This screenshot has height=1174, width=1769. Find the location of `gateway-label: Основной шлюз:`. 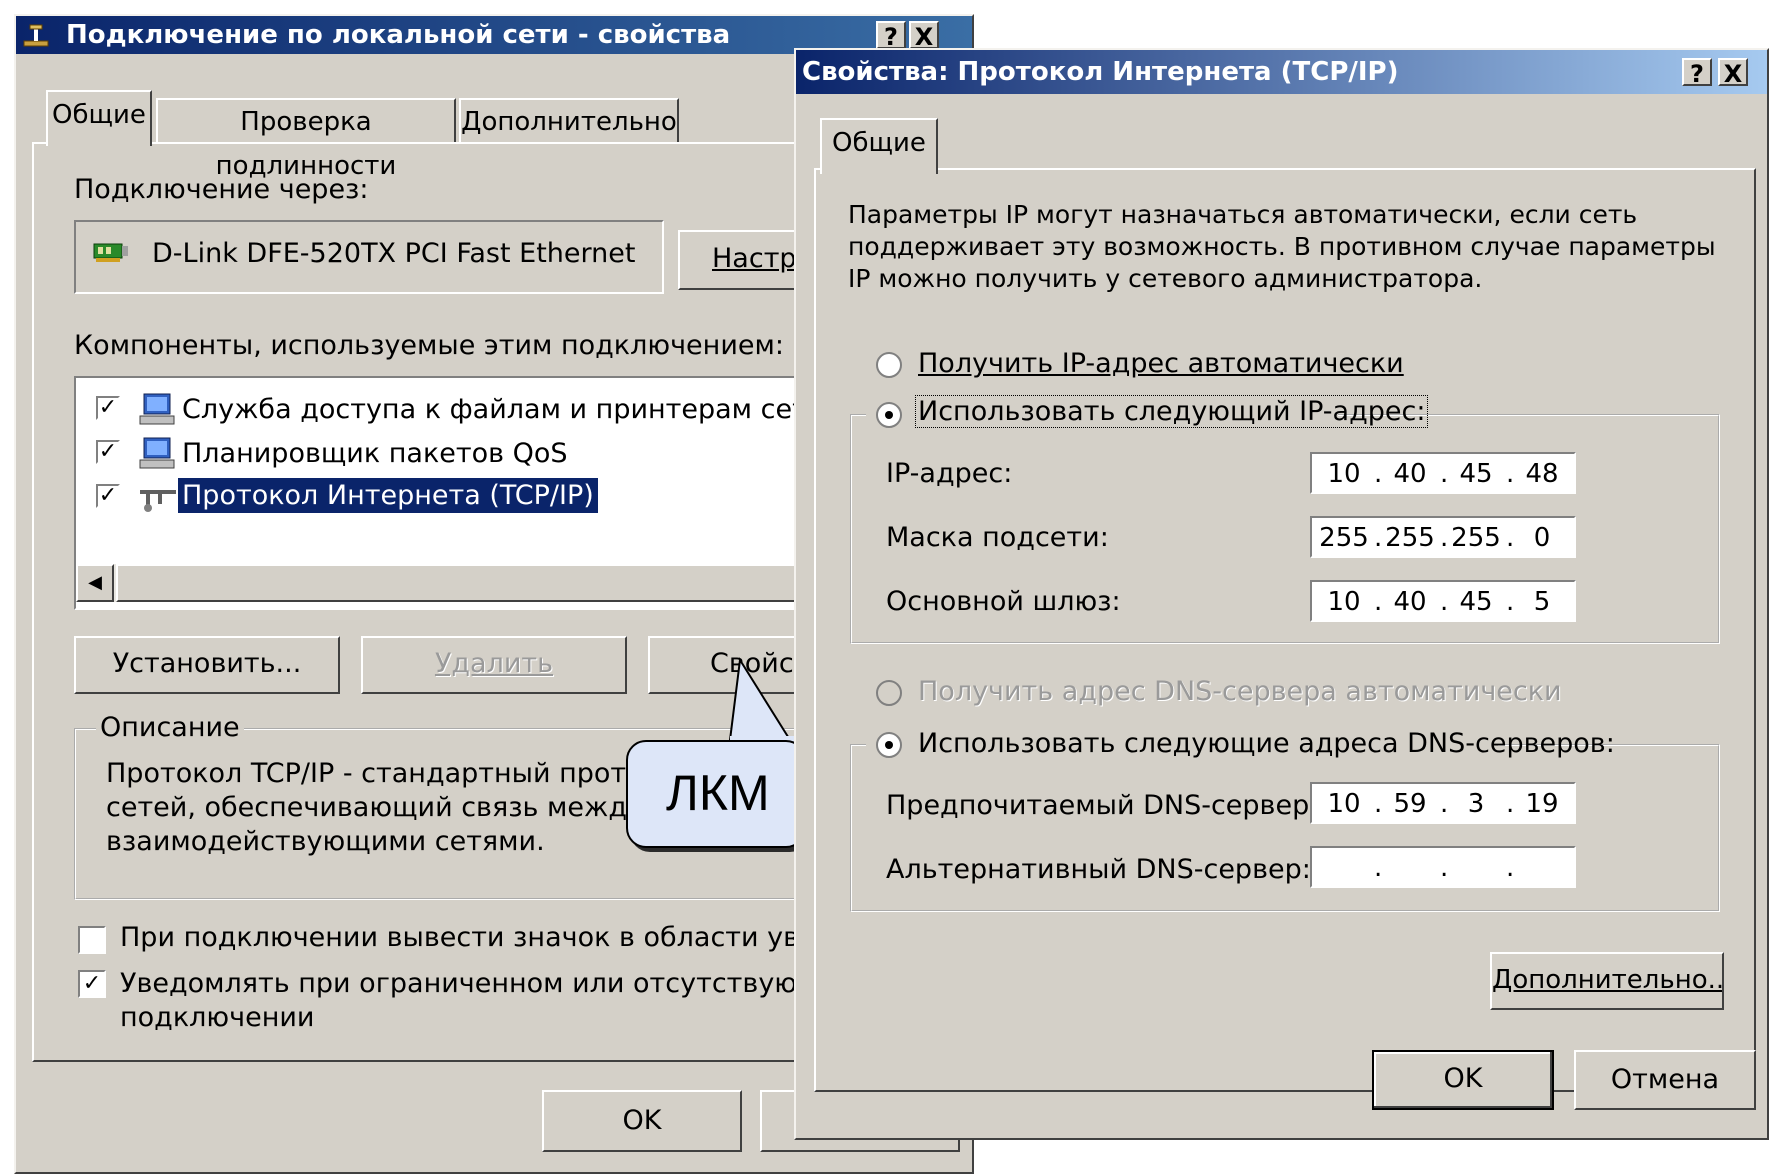

gateway-label: Основной шлюз: is located at coordinates (1003, 601).